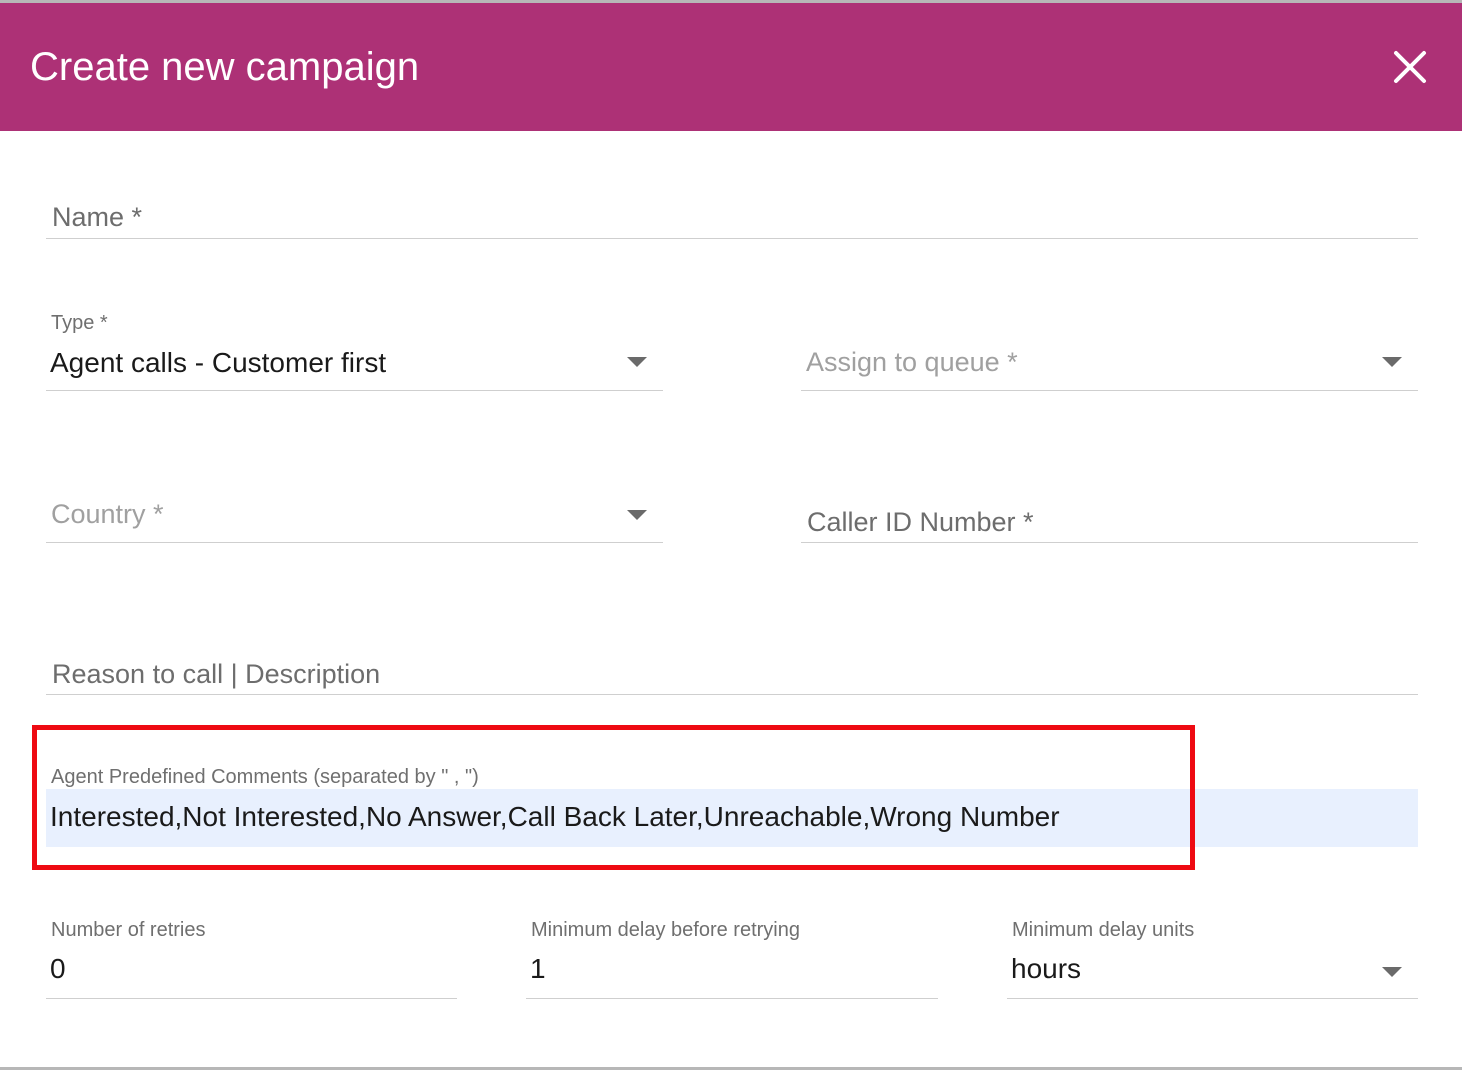 Image resolution: width=1462 pixels, height=1070 pixels. Describe the element at coordinates (1046, 968) in the screenshot. I see `delay-units-value: hours` at that location.